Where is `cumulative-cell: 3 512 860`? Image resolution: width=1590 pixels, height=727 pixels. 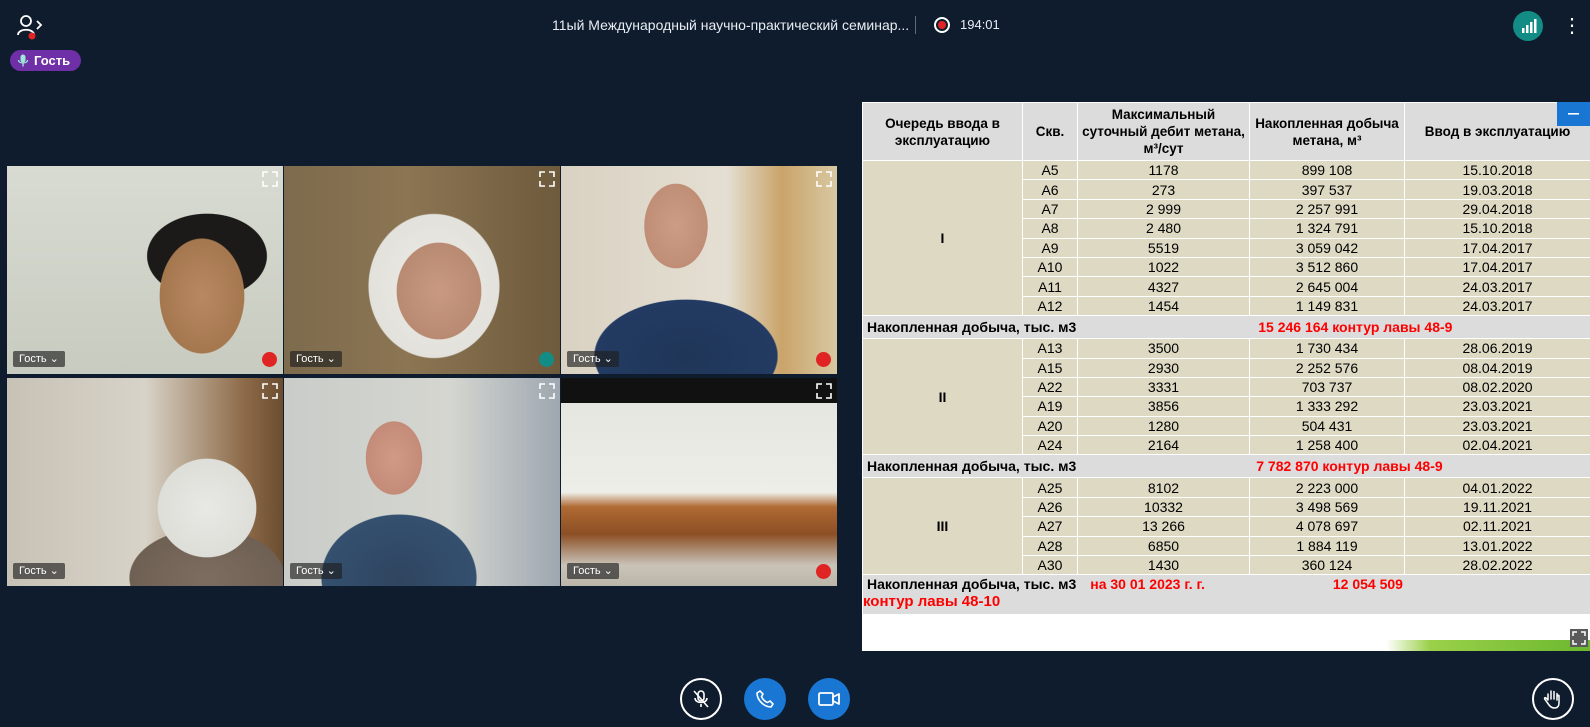 cumulative-cell: 3 512 860 is located at coordinates (1327, 267).